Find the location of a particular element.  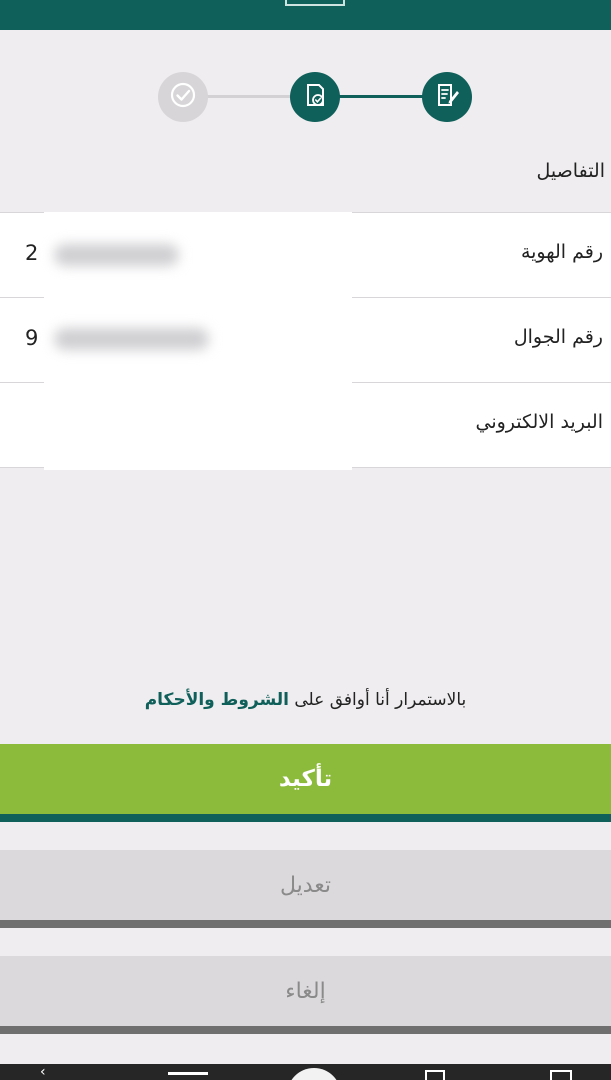

app-header-bar is located at coordinates (305, 15).